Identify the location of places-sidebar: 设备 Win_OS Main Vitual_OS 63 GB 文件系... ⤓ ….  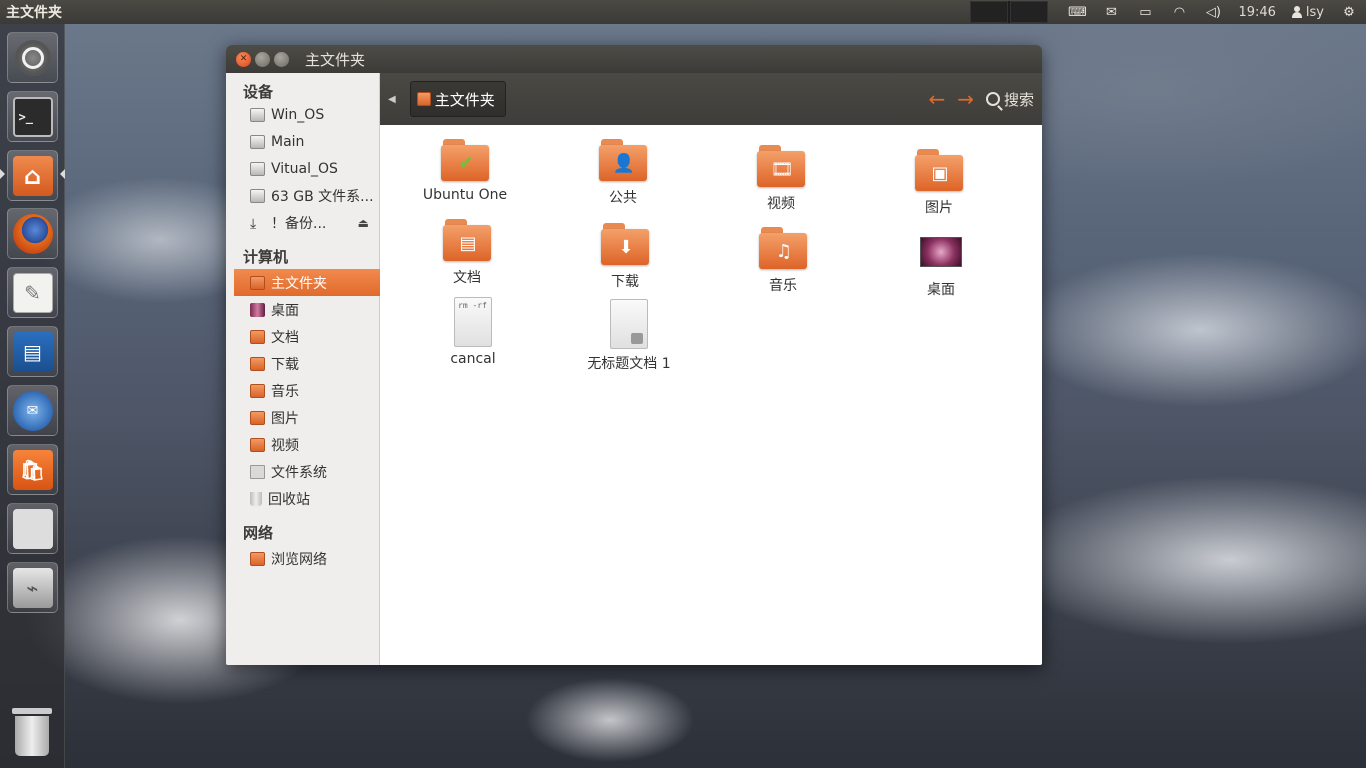
(303, 369).